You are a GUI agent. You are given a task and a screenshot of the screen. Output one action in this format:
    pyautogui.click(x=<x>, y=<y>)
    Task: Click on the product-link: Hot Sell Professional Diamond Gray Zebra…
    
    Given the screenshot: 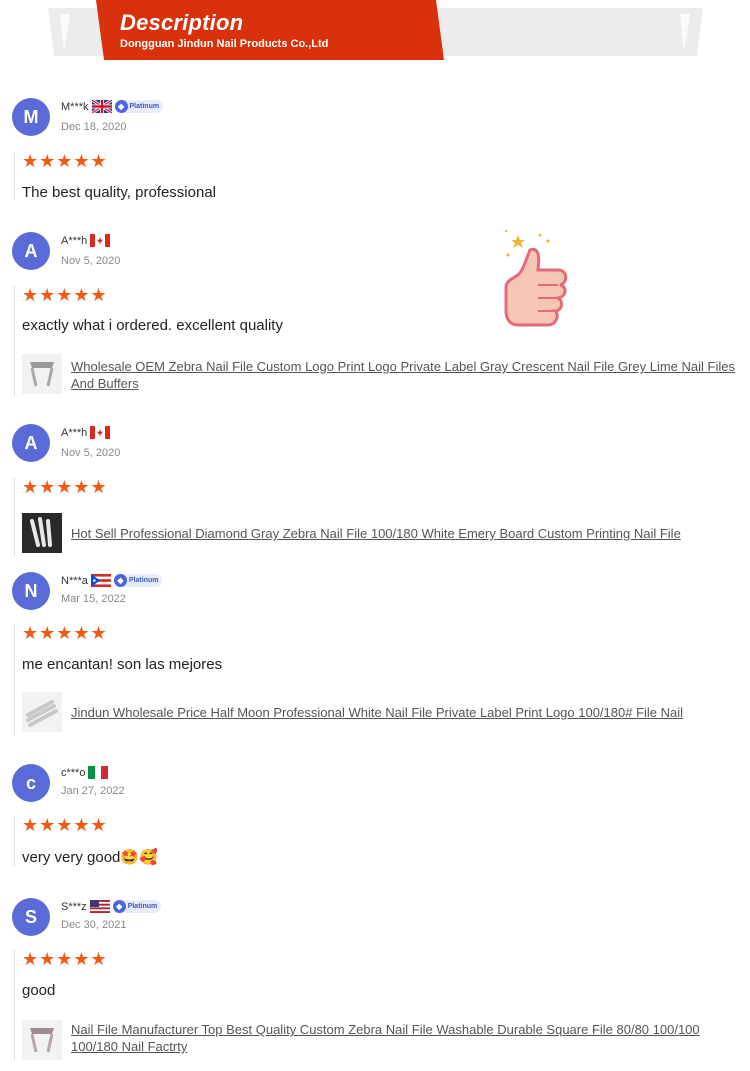 What is the action you would take?
    pyautogui.click(x=406, y=533)
    